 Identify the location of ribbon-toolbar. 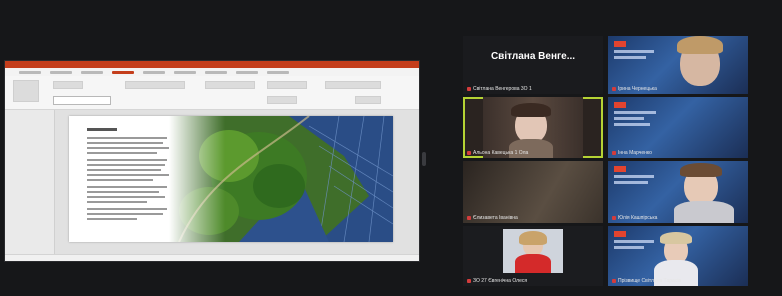
(212, 93).